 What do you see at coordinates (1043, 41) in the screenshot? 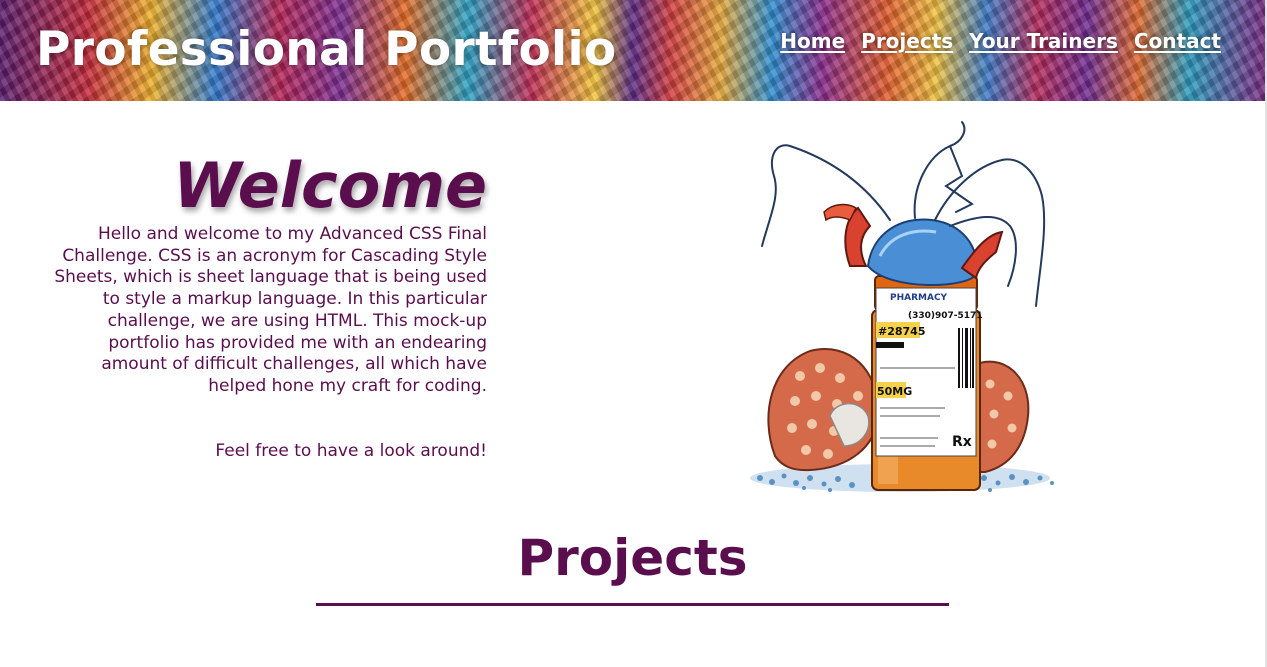
I see `nav-link-your-trainers: Your Trainers` at bounding box center [1043, 41].